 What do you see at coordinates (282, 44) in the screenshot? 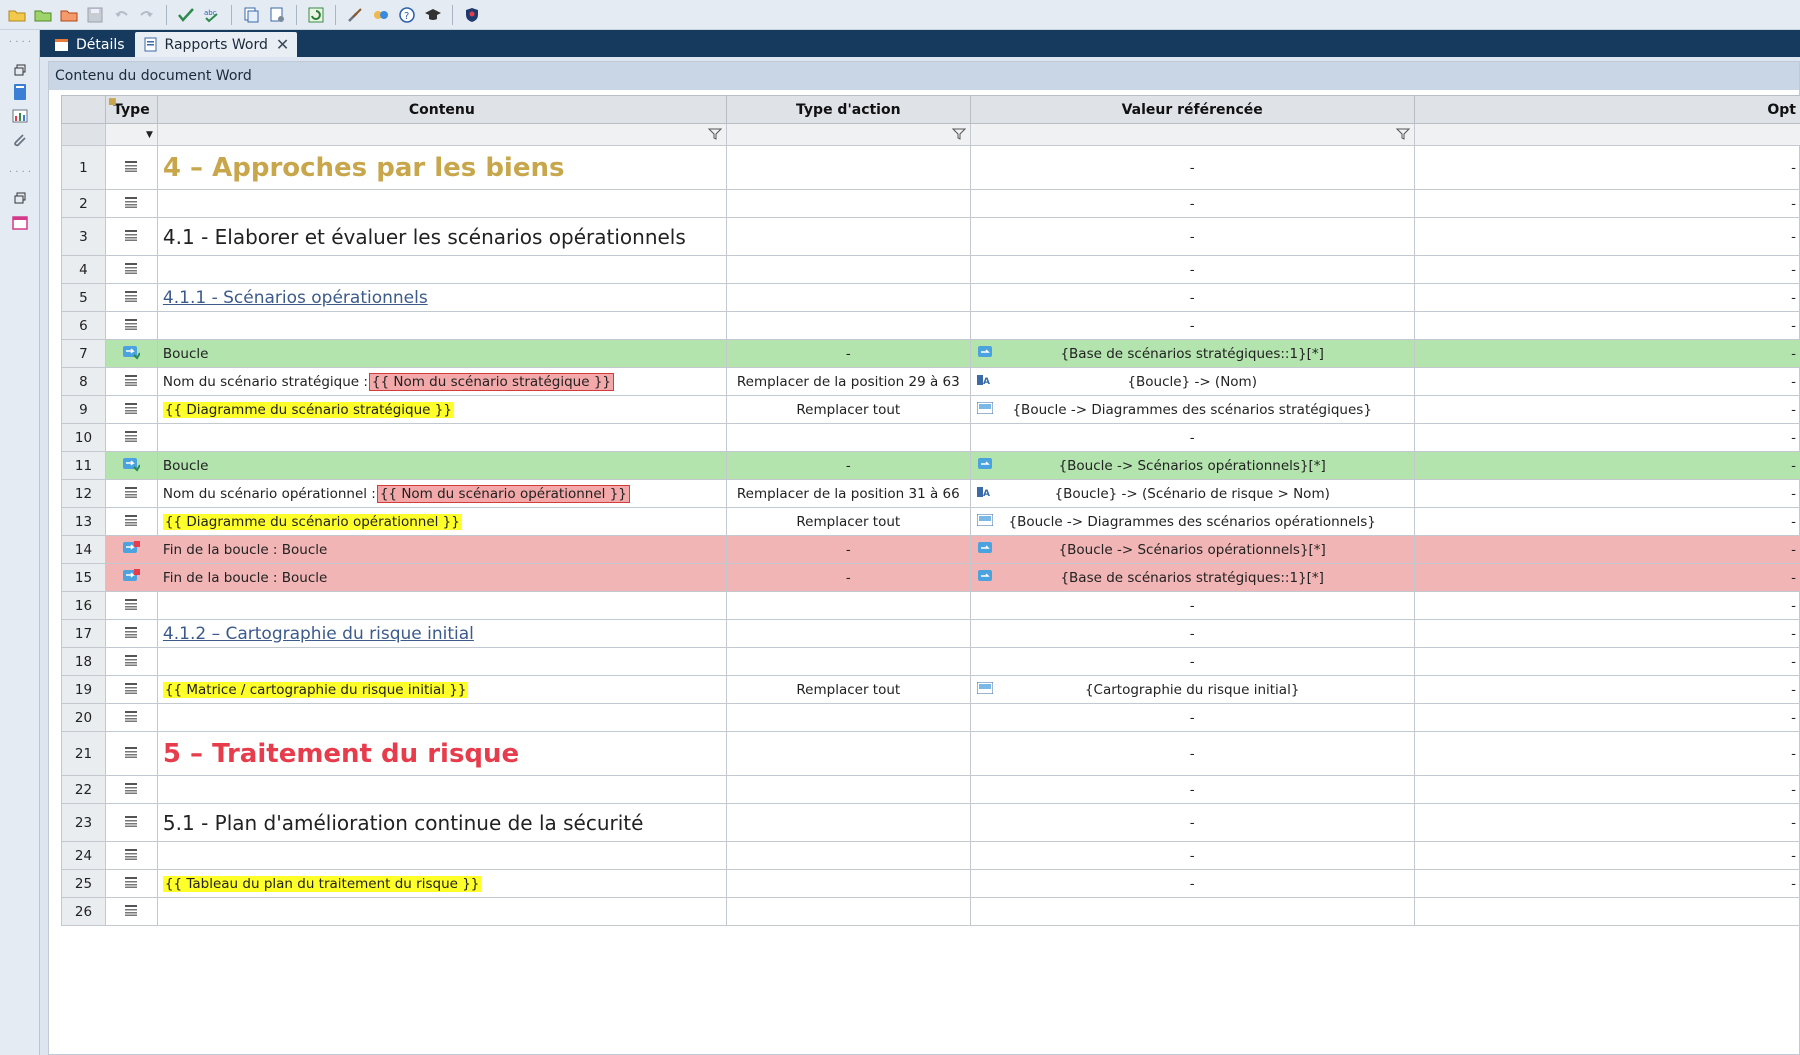
I see `close-tab-icon: ✕` at bounding box center [282, 44].